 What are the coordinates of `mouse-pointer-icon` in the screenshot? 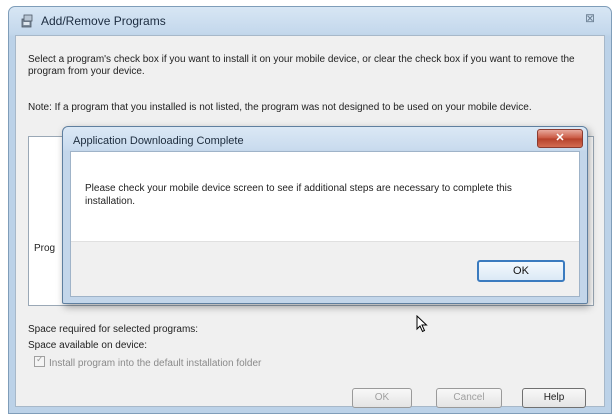 It's located at (422, 324).